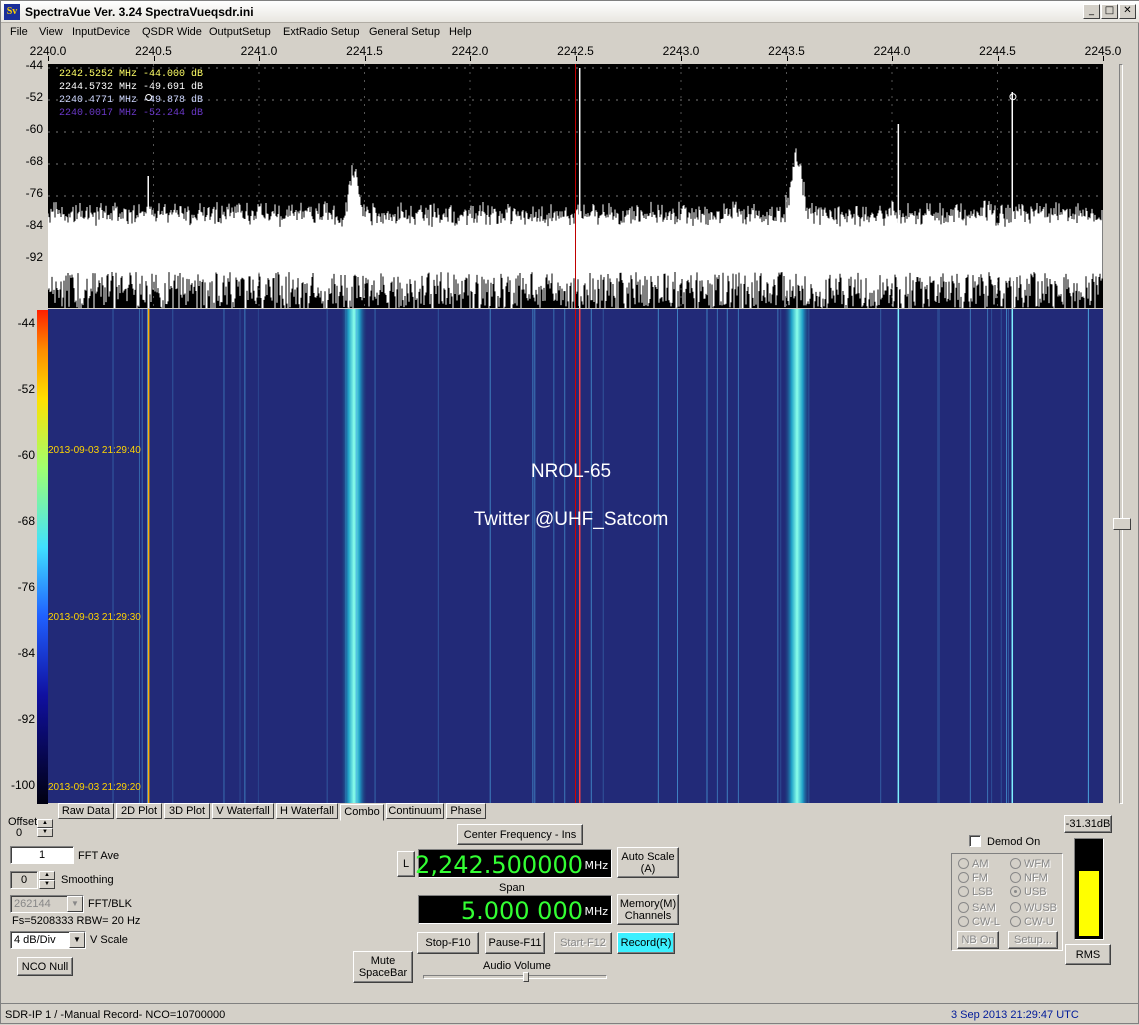 The image size is (1139, 1025). What do you see at coordinates (406, 864) in the screenshot?
I see `l-button: L` at bounding box center [406, 864].